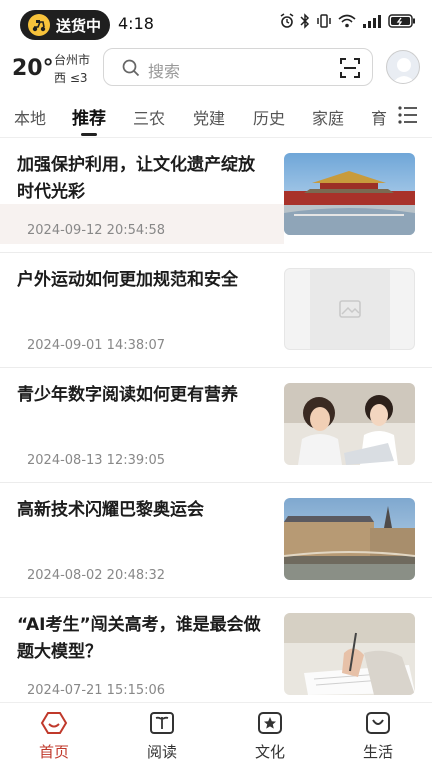 Image resolution: width=432 pixels, height=768 pixels. What do you see at coordinates (96, 345) in the screenshot?
I see `news-date: 2024-09-01 14:38:07` at bounding box center [96, 345].